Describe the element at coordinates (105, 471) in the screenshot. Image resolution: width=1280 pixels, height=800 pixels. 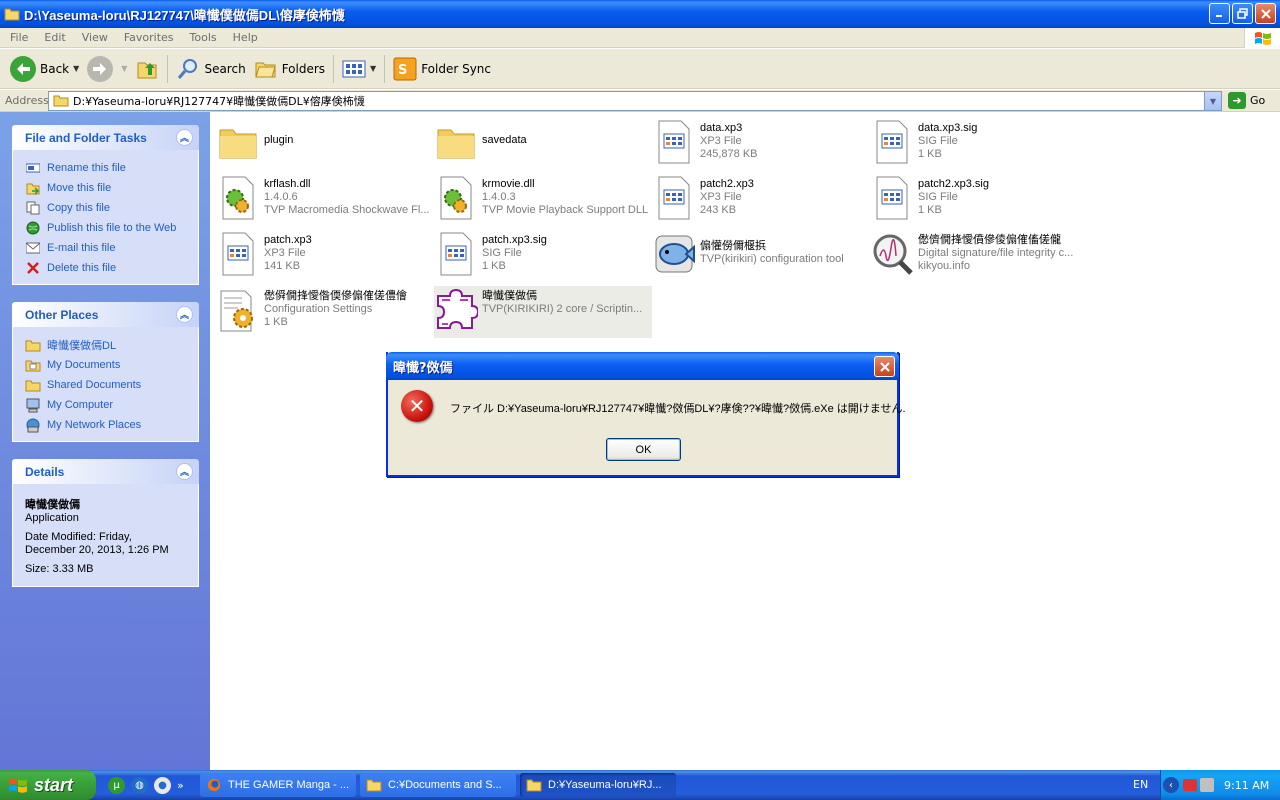
I see `panel-header: Details ︽` at that location.